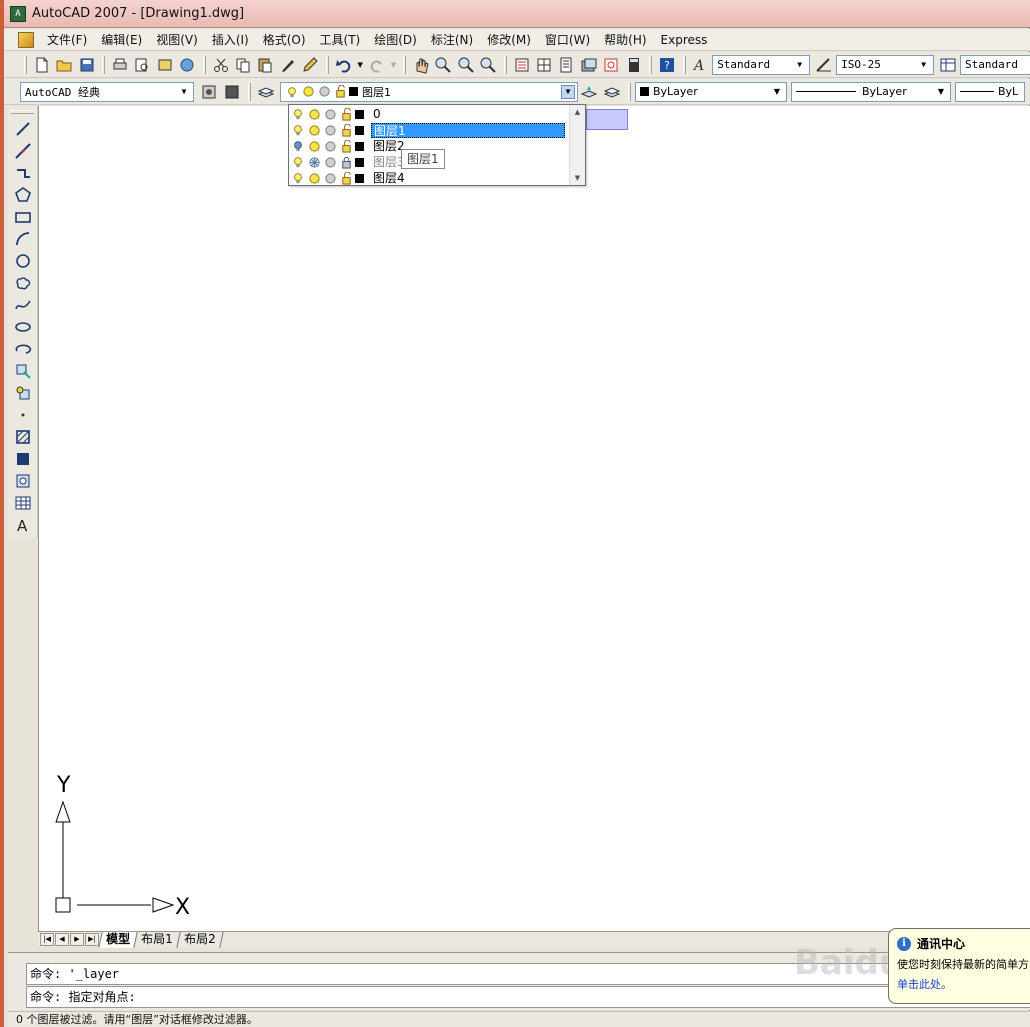 The height and width of the screenshot is (1027, 1030). What do you see at coordinates (230, 40) in the screenshot?
I see `menu-insert: 插入(I)` at bounding box center [230, 40].